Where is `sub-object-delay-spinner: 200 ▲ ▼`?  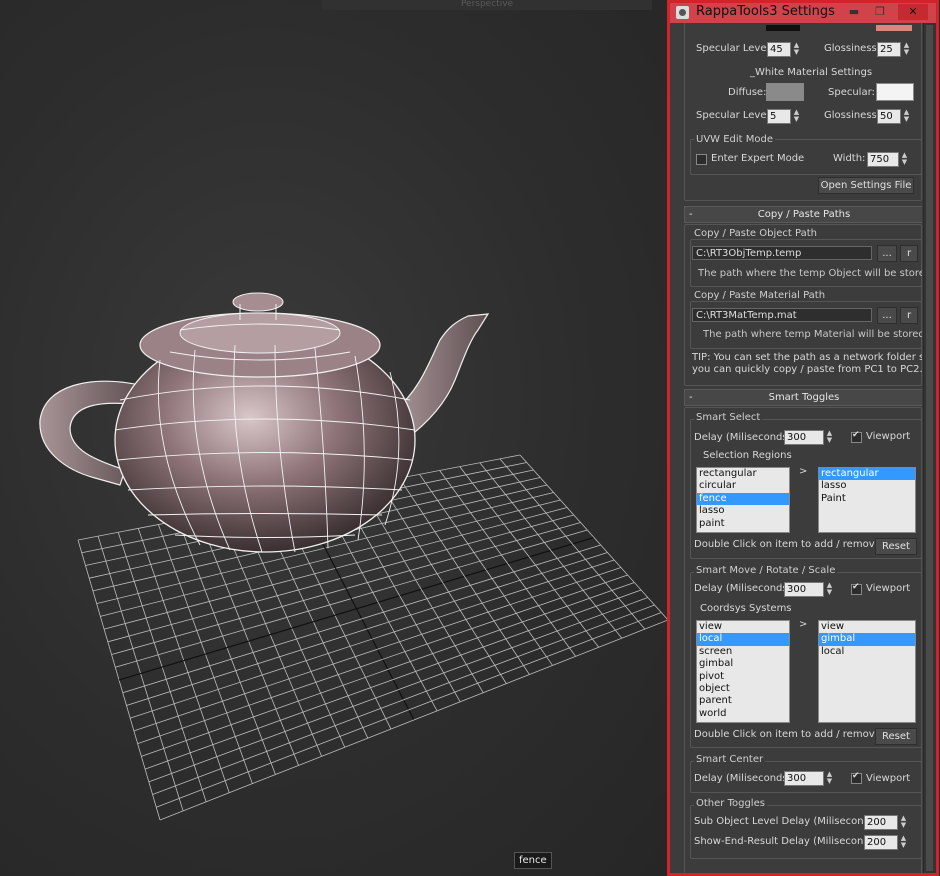 sub-object-delay-spinner: 200 ▲ ▼ is located at coordinates (887, 822).